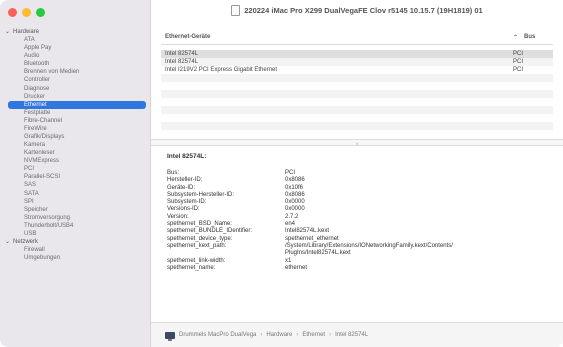 The image size is (563, 347). What do you see at coordinates (75, 242) in the screenshot?
I see `sidebar-group: ⌄ Netzwerk` at bounding box center [75, 242].